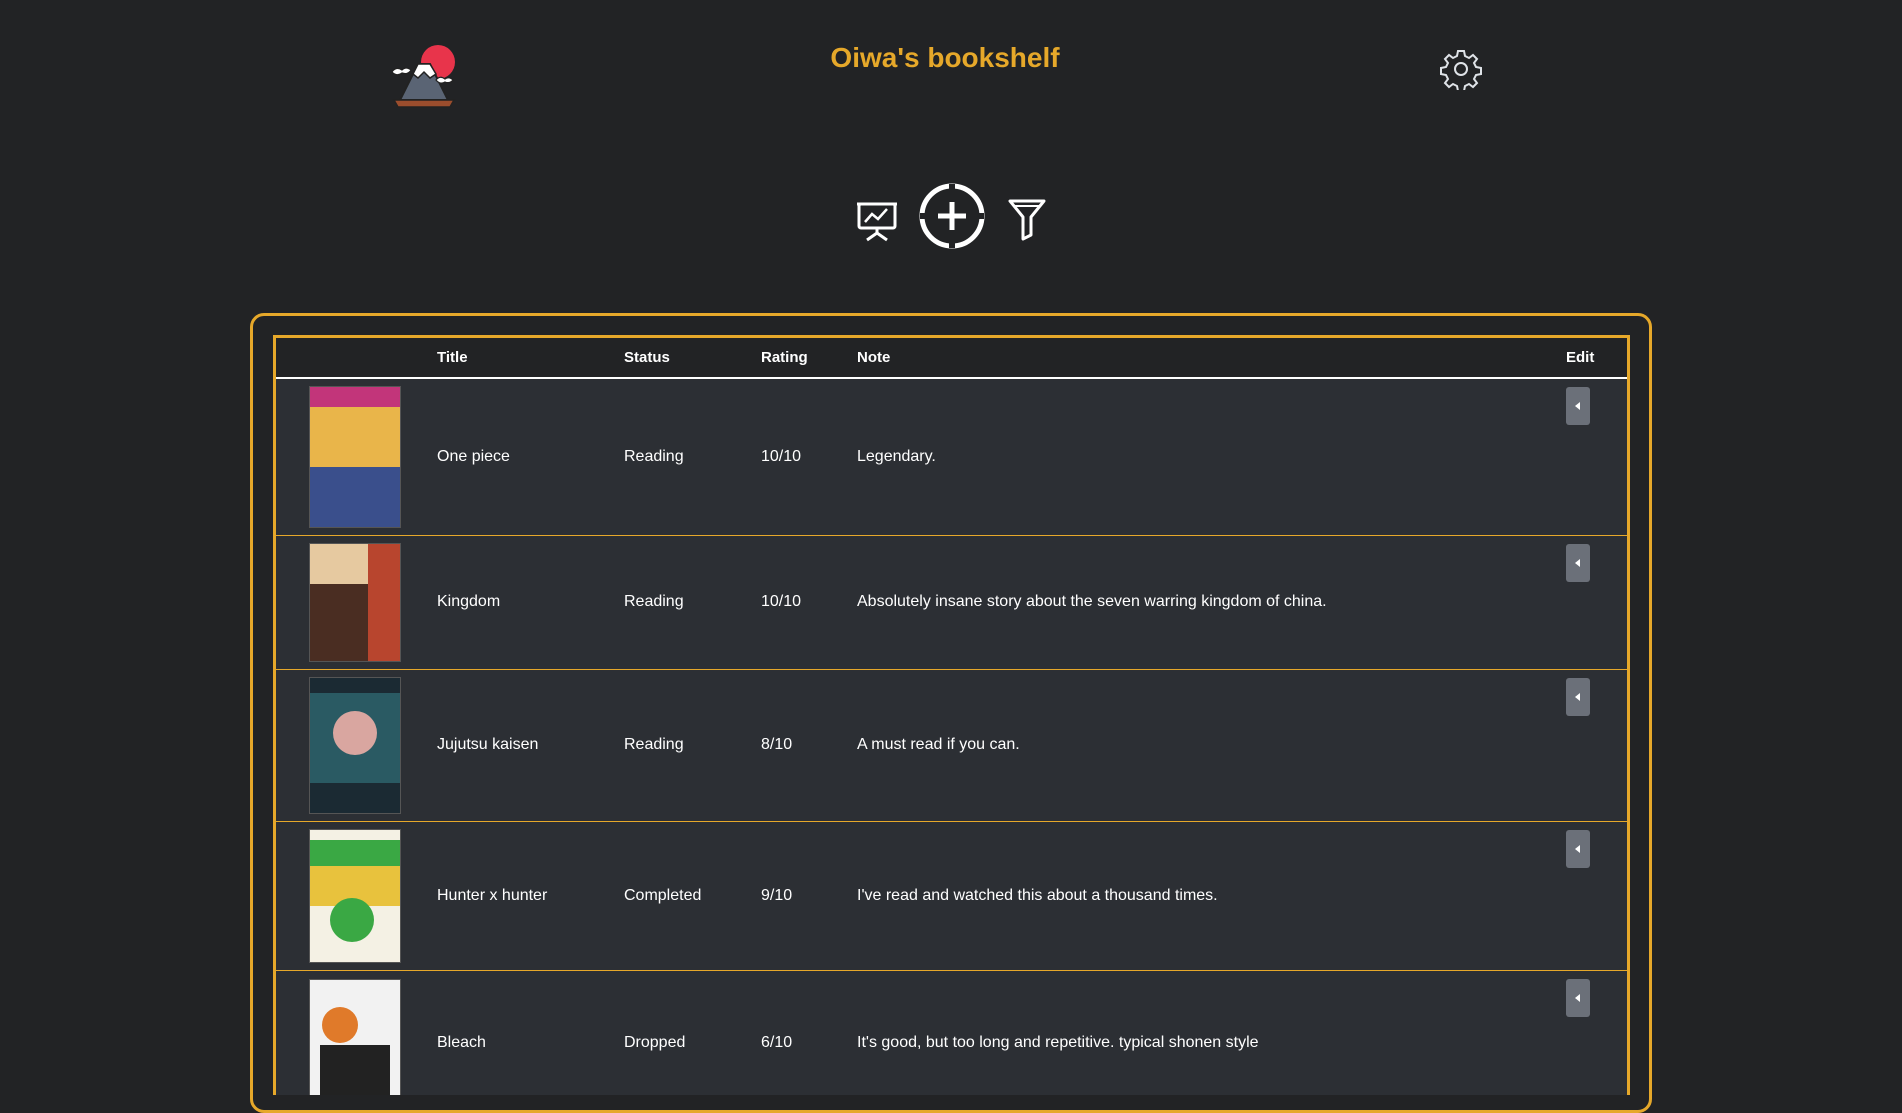  Describe the element at coordinates (938, 744) in the screenshot. I see `book-note: A must read if you can.` at that location.